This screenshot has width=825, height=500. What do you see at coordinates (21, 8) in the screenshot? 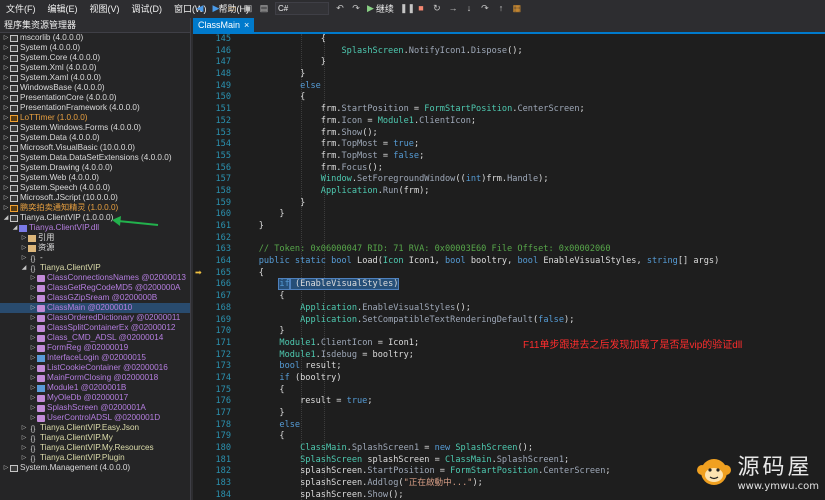
I see `menu-item: 文件(F)` at bounding box center [21, 8].